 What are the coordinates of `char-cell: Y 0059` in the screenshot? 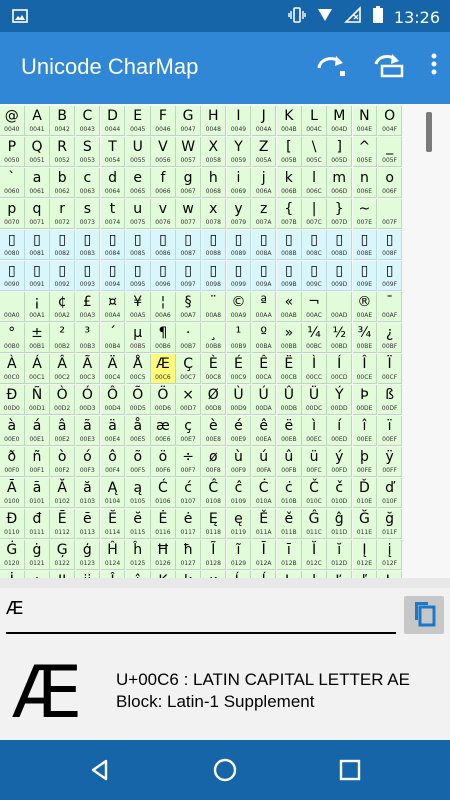 It's located at (239, 152).